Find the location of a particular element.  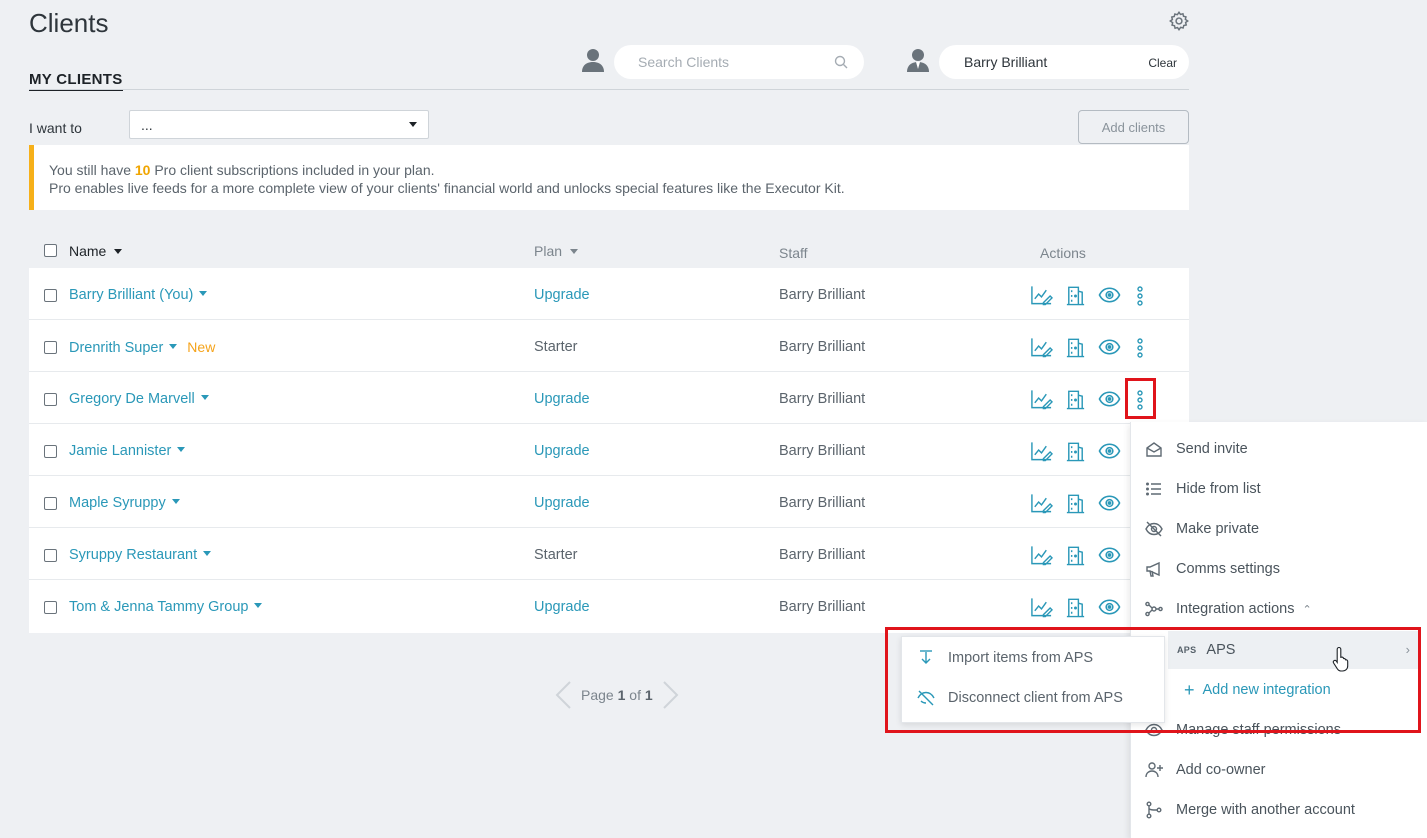

disconnect-client-from-aps-item: Disconnect client from APS is located at coordinates (1034, 698).